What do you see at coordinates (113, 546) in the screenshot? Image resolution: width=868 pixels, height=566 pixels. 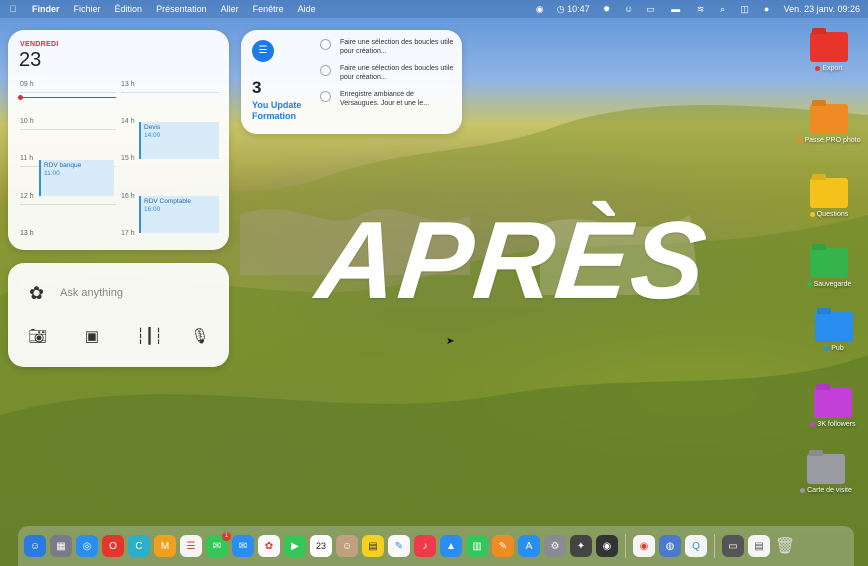 I see `opera-icon: O` at bounding box center [113, 546].